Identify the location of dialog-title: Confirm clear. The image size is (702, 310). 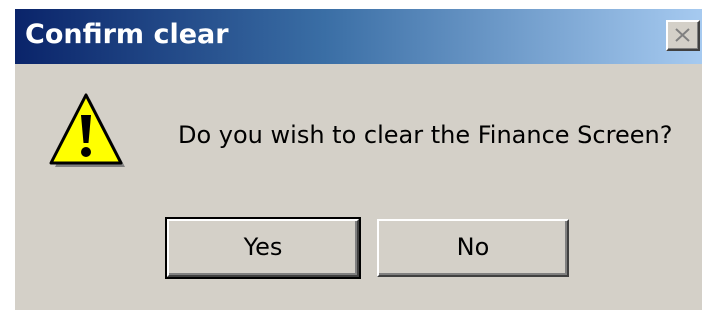
(127, 34).